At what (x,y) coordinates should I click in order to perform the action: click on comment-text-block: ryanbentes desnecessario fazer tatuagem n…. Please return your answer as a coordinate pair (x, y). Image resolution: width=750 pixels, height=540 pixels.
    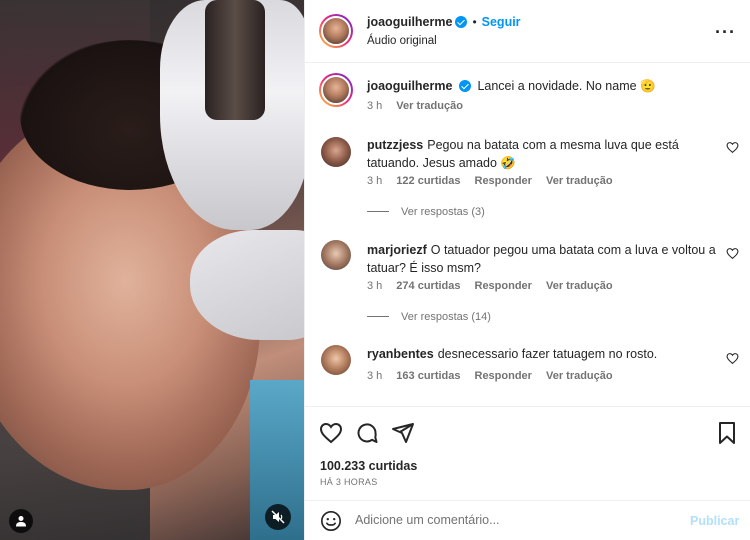
    Looking at the image, I should click on (547, 354).